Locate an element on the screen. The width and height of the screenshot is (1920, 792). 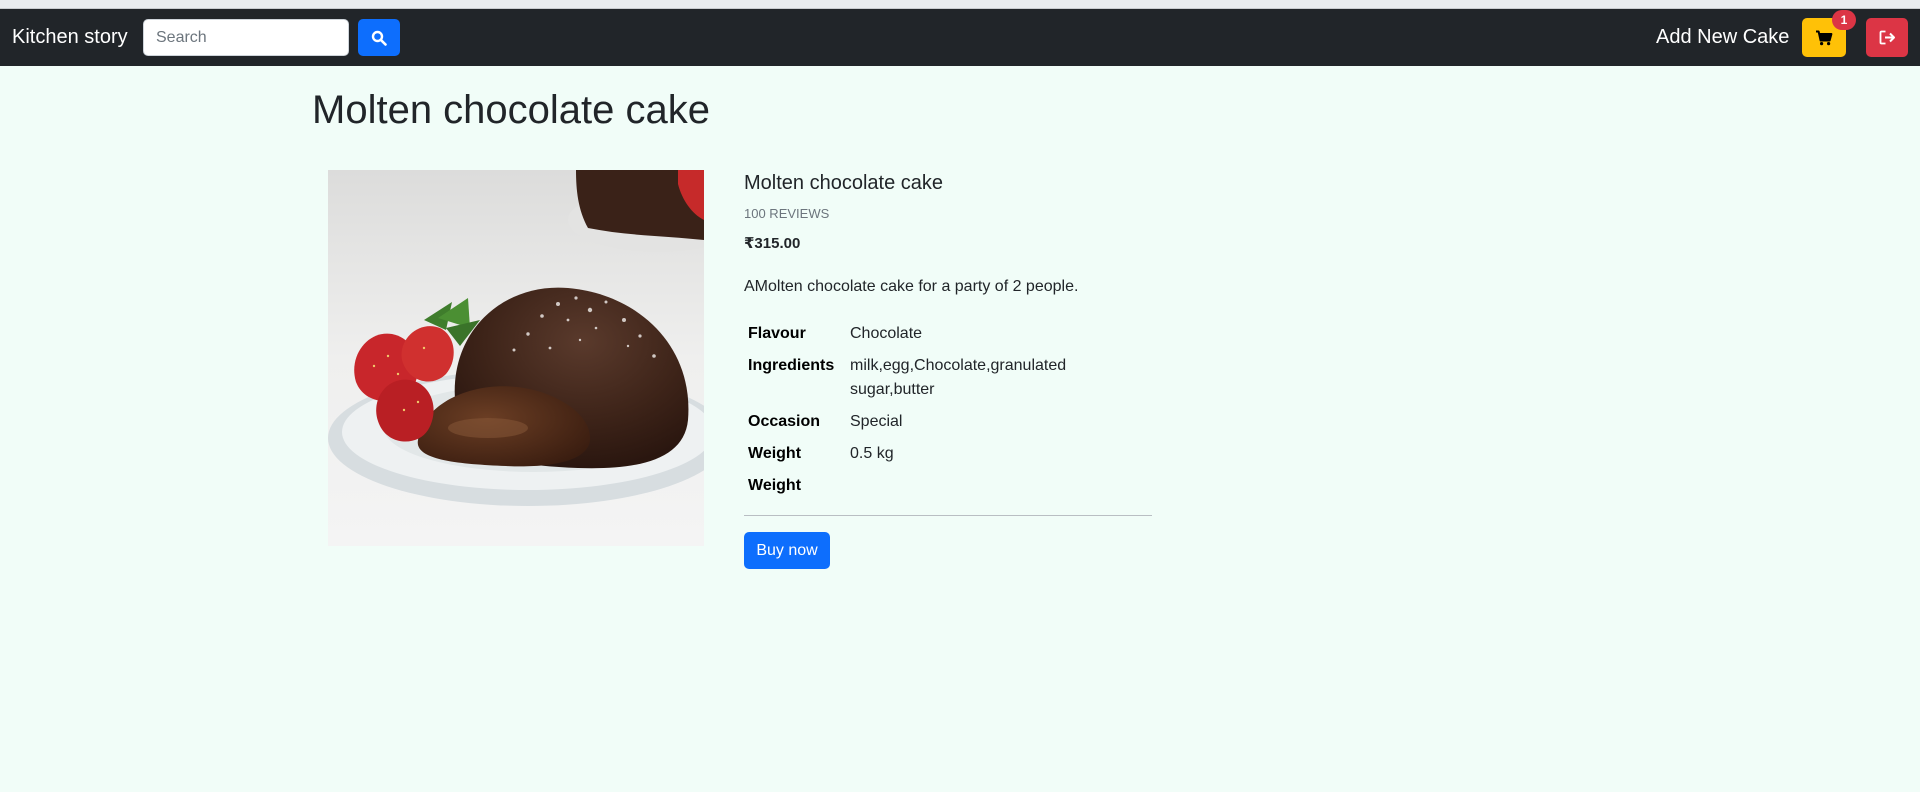
spec-row-flavour: Flavour Chocolate is located at coordinates (912, 334).